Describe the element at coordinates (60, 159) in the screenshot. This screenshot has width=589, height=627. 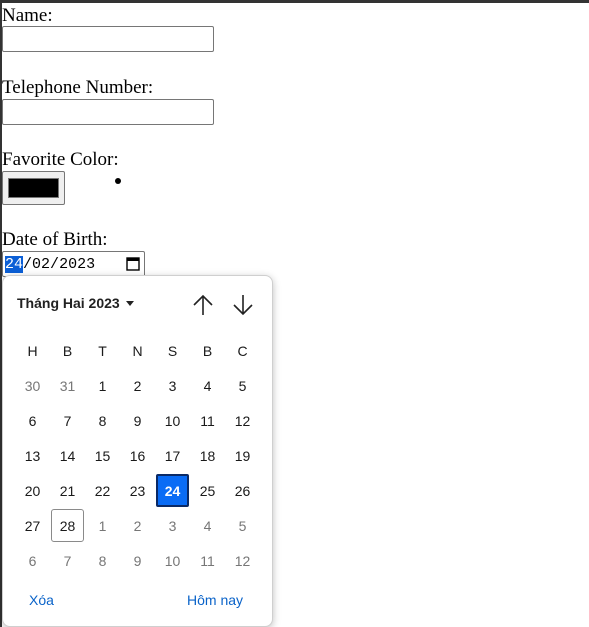
I see `favorite-color-label: Favorite Color:` at that location.